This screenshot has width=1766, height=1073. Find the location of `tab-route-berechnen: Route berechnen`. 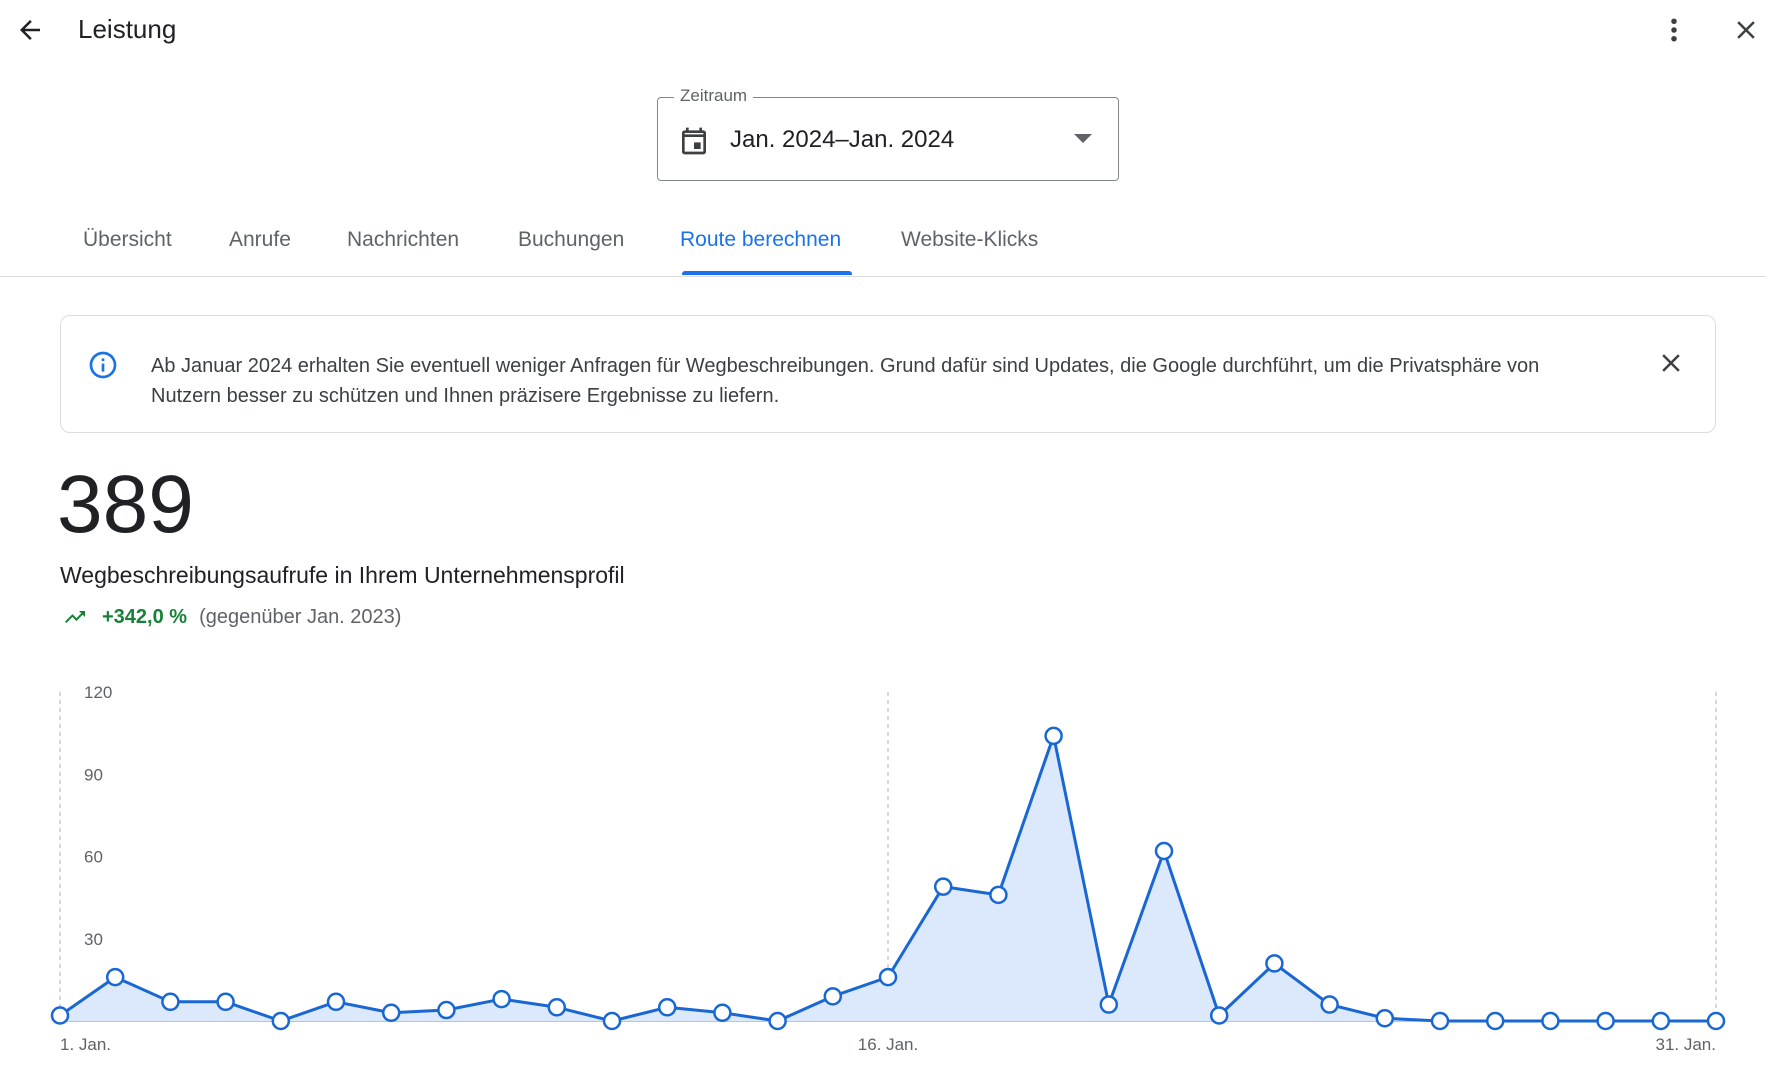

tab-route-berechnen: Route berechnen is located at coordinates (760, 240).